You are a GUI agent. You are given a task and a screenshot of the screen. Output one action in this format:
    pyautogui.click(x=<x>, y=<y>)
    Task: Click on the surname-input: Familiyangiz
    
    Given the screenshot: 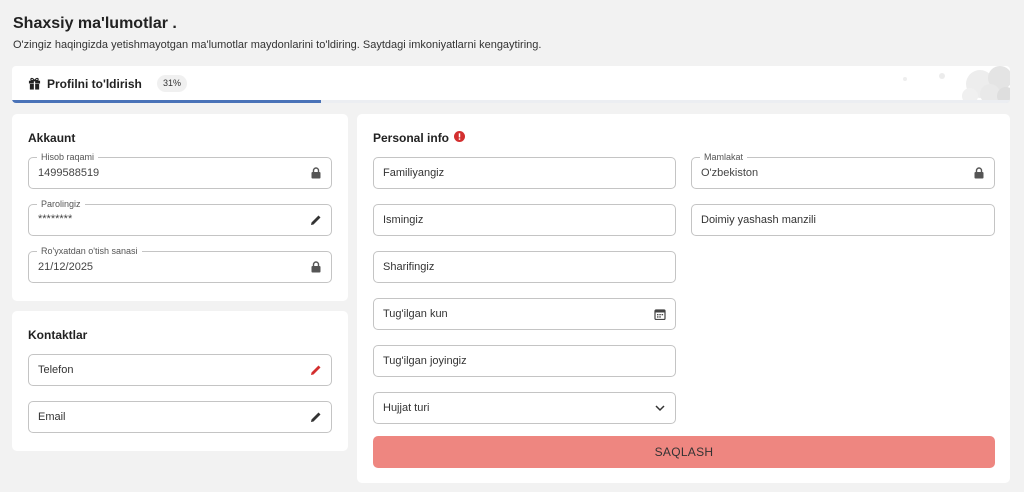 What is the action you would take?
    pyautogui.click(x=524, y=173)
    